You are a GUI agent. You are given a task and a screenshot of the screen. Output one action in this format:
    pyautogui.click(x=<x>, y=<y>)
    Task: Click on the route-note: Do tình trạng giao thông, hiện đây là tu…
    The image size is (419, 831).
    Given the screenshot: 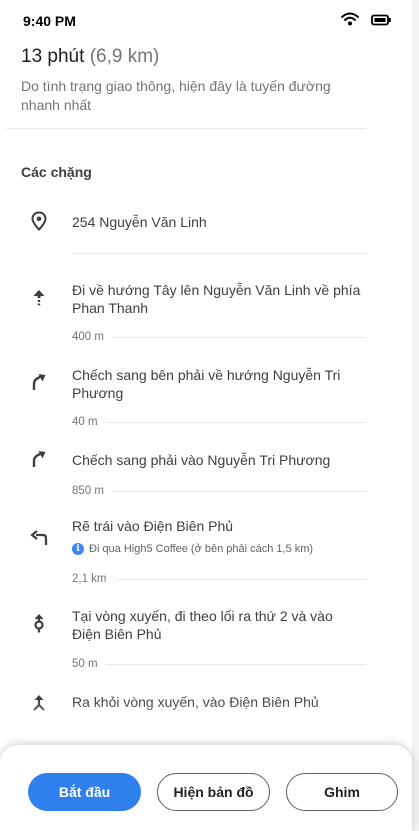 What is the action you would take?
    pyautogui.click(x=176, y=95)
    